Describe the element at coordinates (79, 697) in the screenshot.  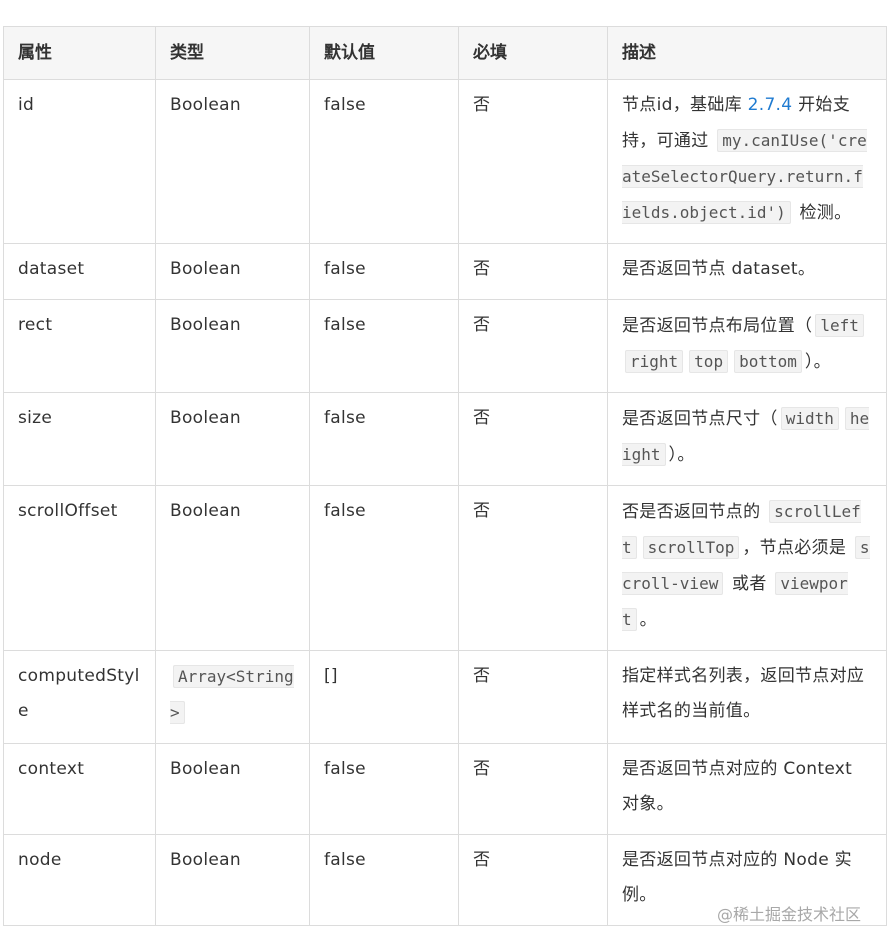
I see `cell-property: computedStyle` at that location.